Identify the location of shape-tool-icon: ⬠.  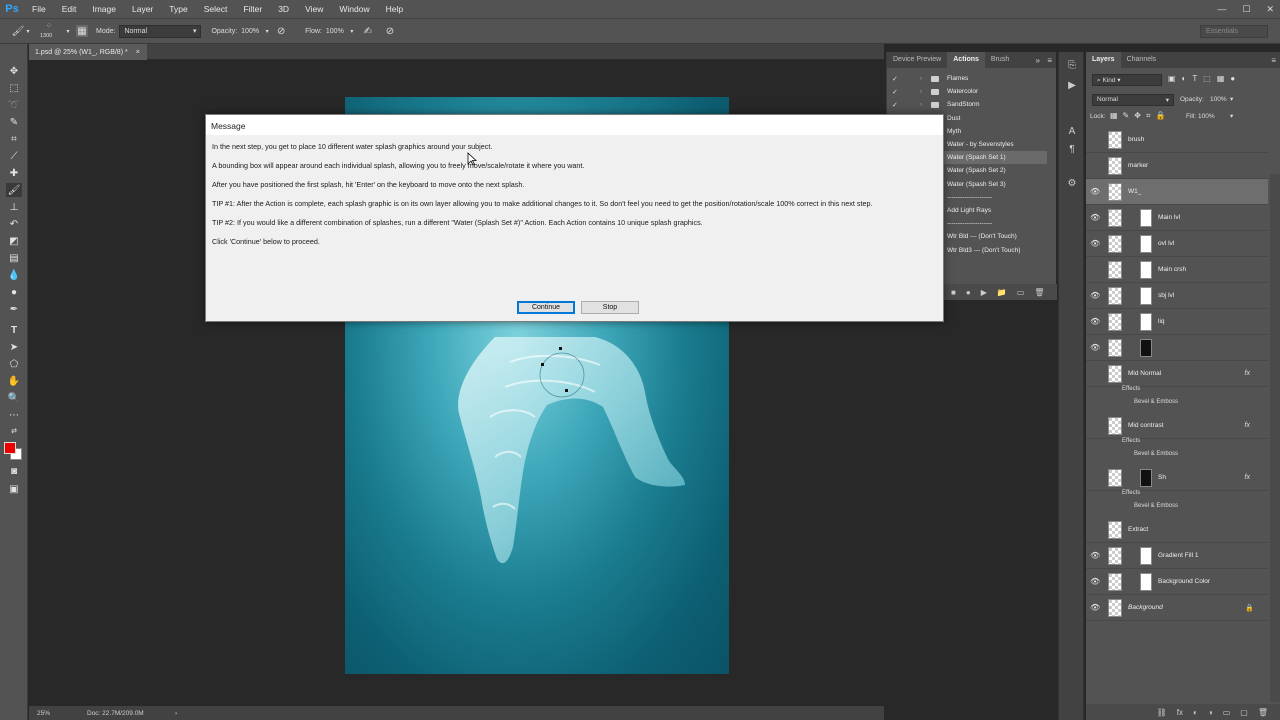
(14, 364).